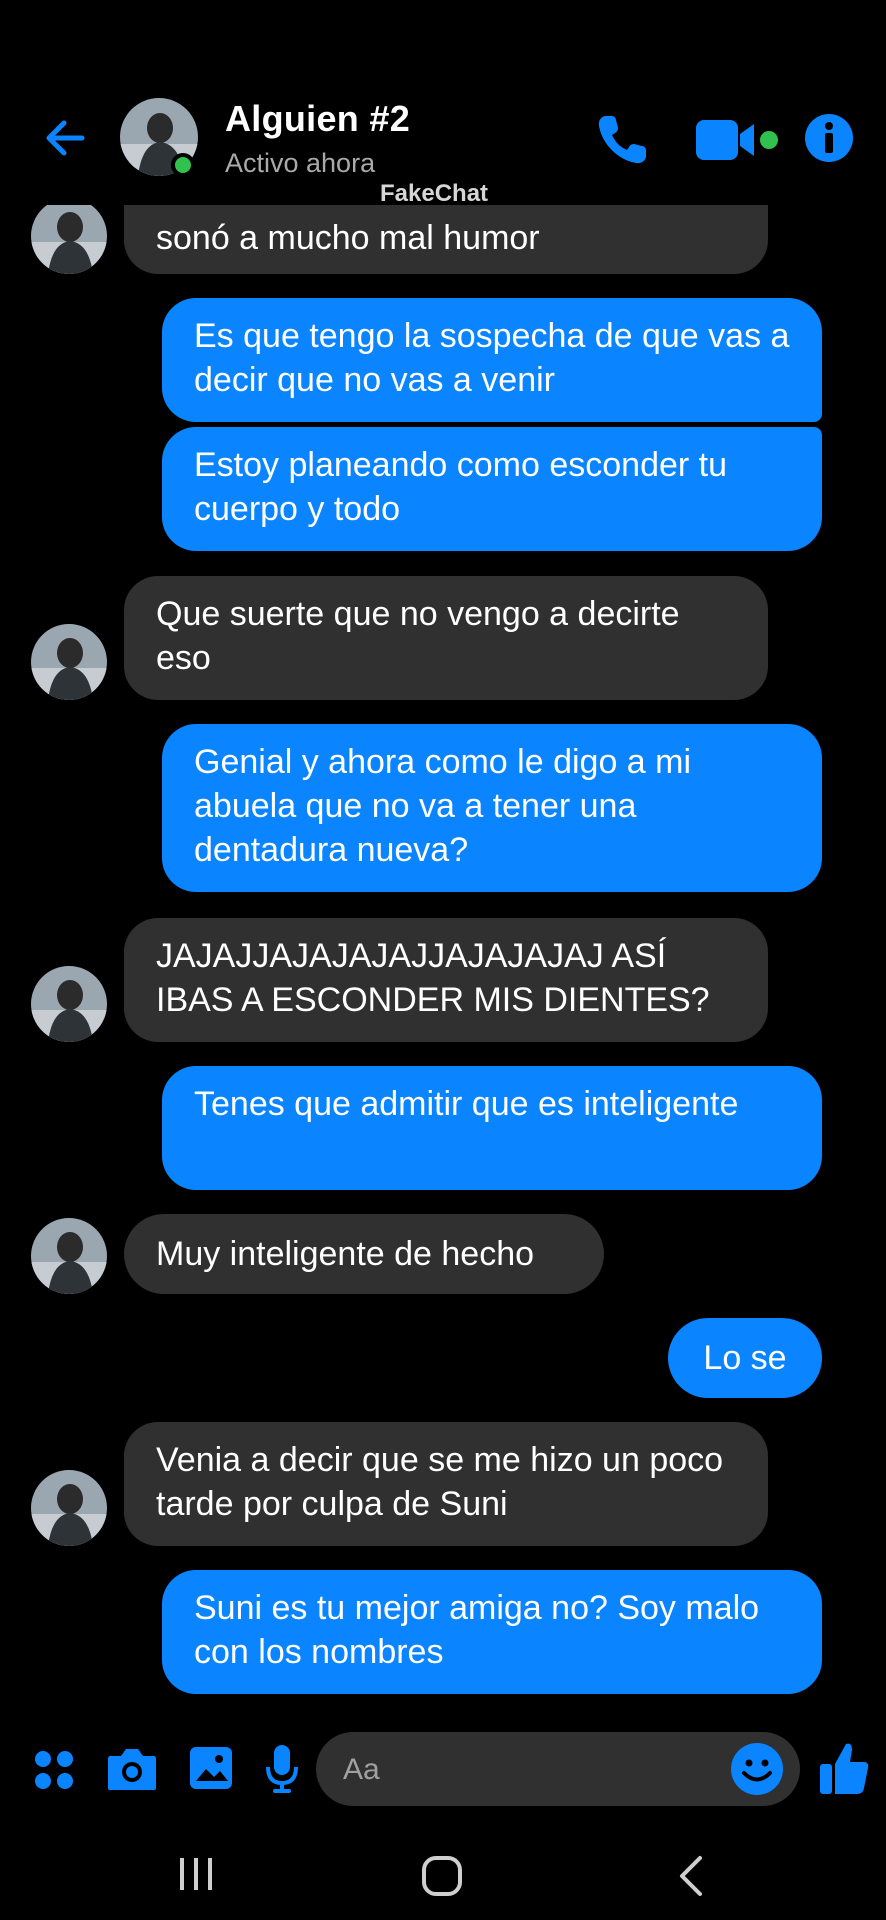  What do you see at coordinates (622, 140) in the screenshot?
I see `phone-call-icon` at bounding box center [622, 140].